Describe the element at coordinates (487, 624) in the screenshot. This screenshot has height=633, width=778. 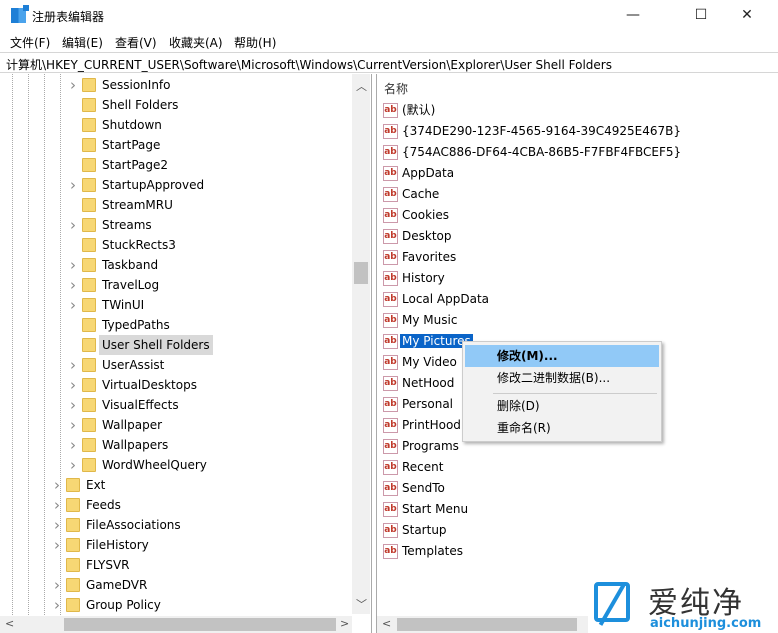
I see `values-hscroll-thumb` at that location.